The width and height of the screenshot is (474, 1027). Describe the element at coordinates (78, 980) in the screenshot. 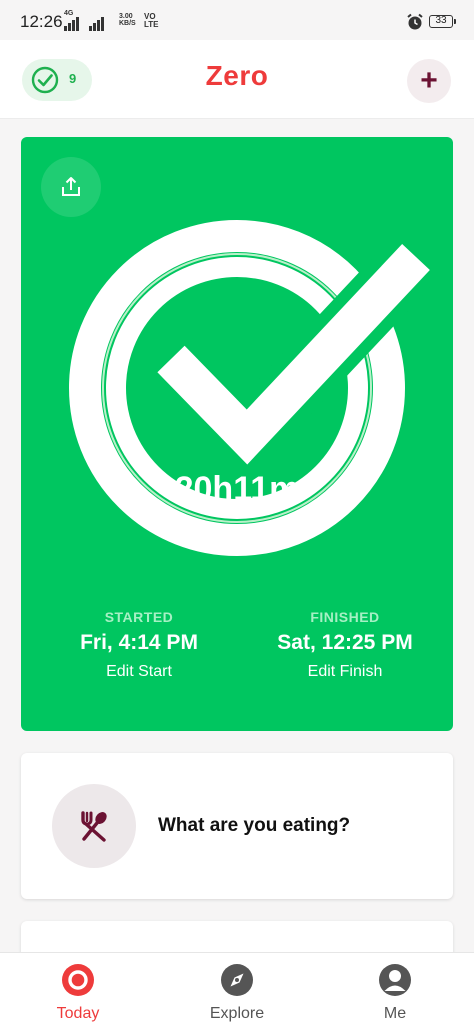

I see `today-icon` at that location.